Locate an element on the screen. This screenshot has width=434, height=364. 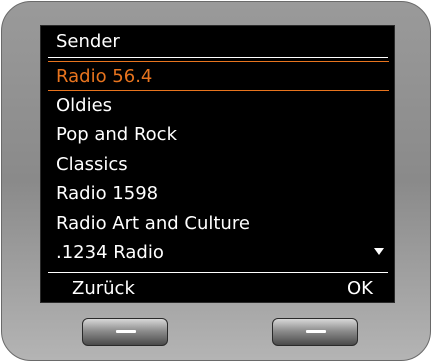
right-softkey-button is located at coordinates (315, 332).